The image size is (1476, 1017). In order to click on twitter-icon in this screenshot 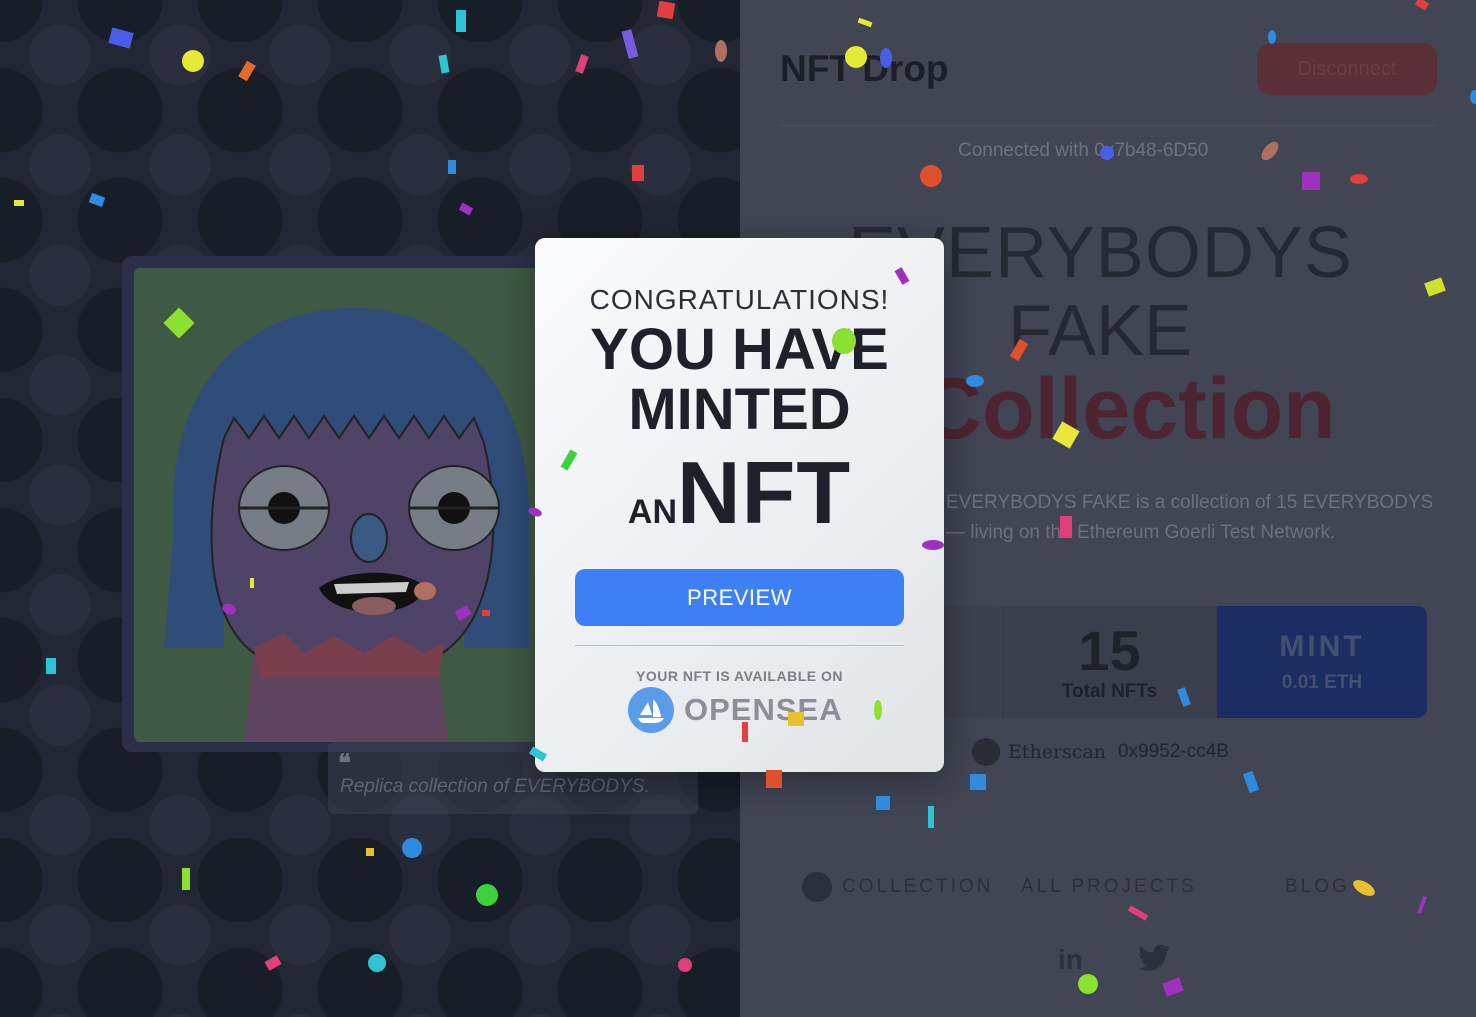, I will do `click(1154, 961)`.